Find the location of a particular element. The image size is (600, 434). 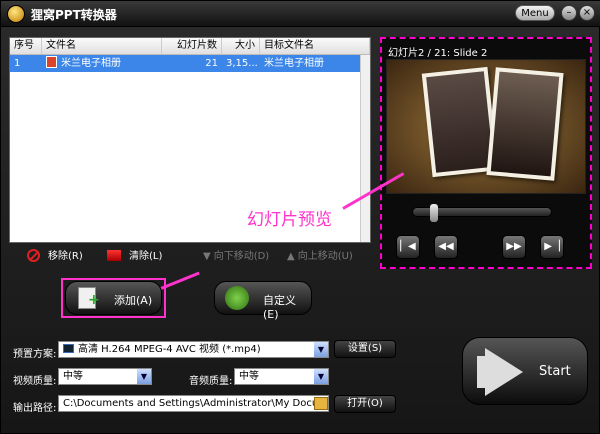

previous-slide-button: ◀◀ is located at coordinates (446, 247).